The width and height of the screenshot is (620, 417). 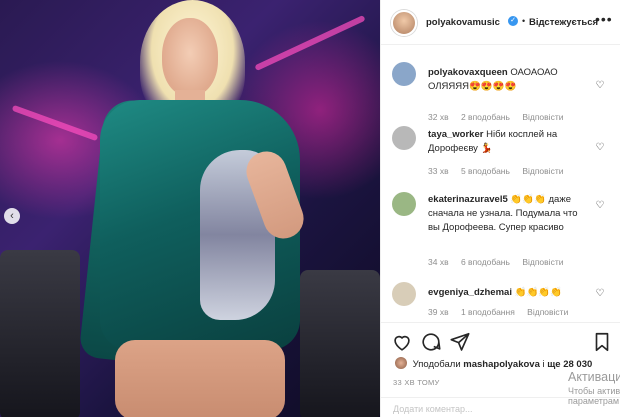 I want to click on likes-summary: Уподобали mashapolyakova і ще 28 030, so click(x=507, y=364).